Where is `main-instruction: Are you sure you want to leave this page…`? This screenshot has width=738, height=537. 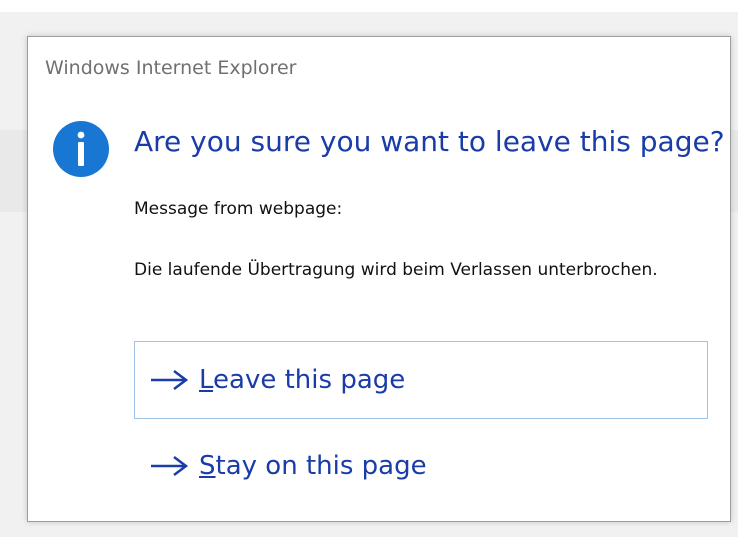
main-instruction: Are you sure you want to leave this page… is located at coordinates (429, 141).